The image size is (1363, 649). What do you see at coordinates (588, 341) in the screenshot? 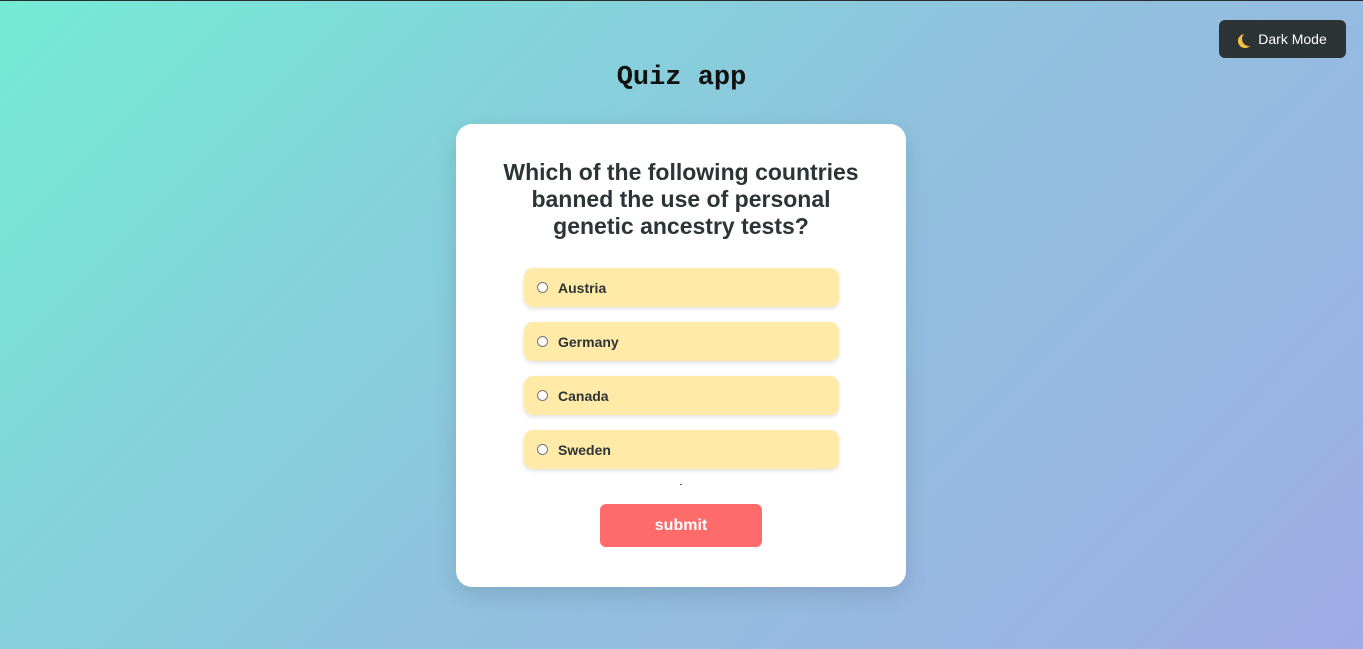
I see `answer-label: Germany` at bounding box center [588, 341].